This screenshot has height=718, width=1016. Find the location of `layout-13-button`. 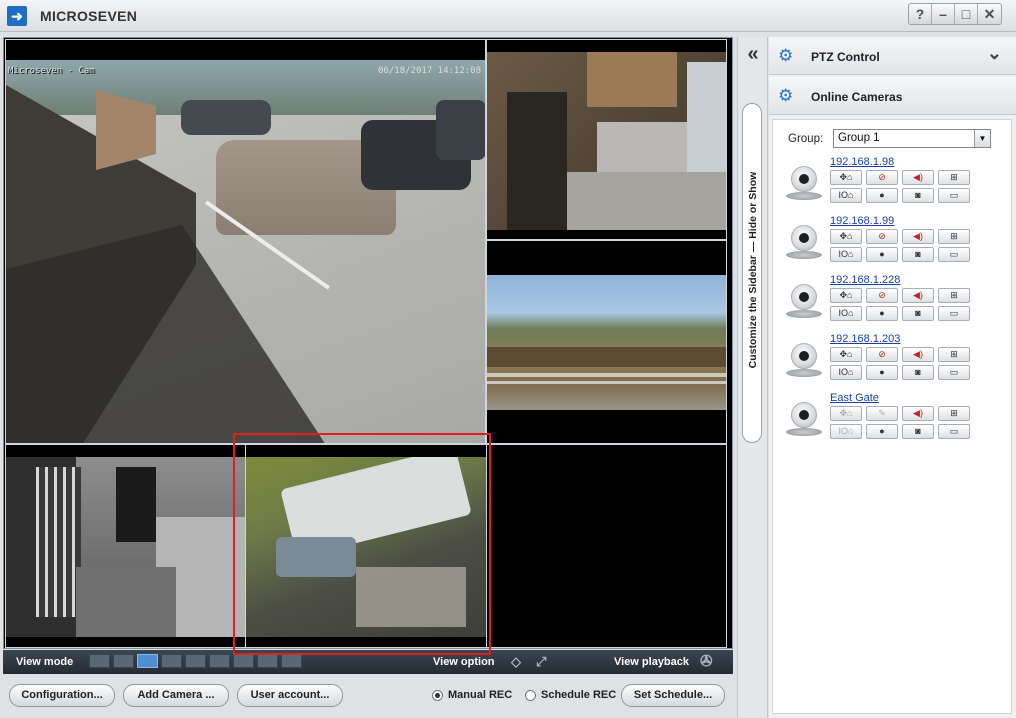

layout-13-button is located at coordinates (243, 661).